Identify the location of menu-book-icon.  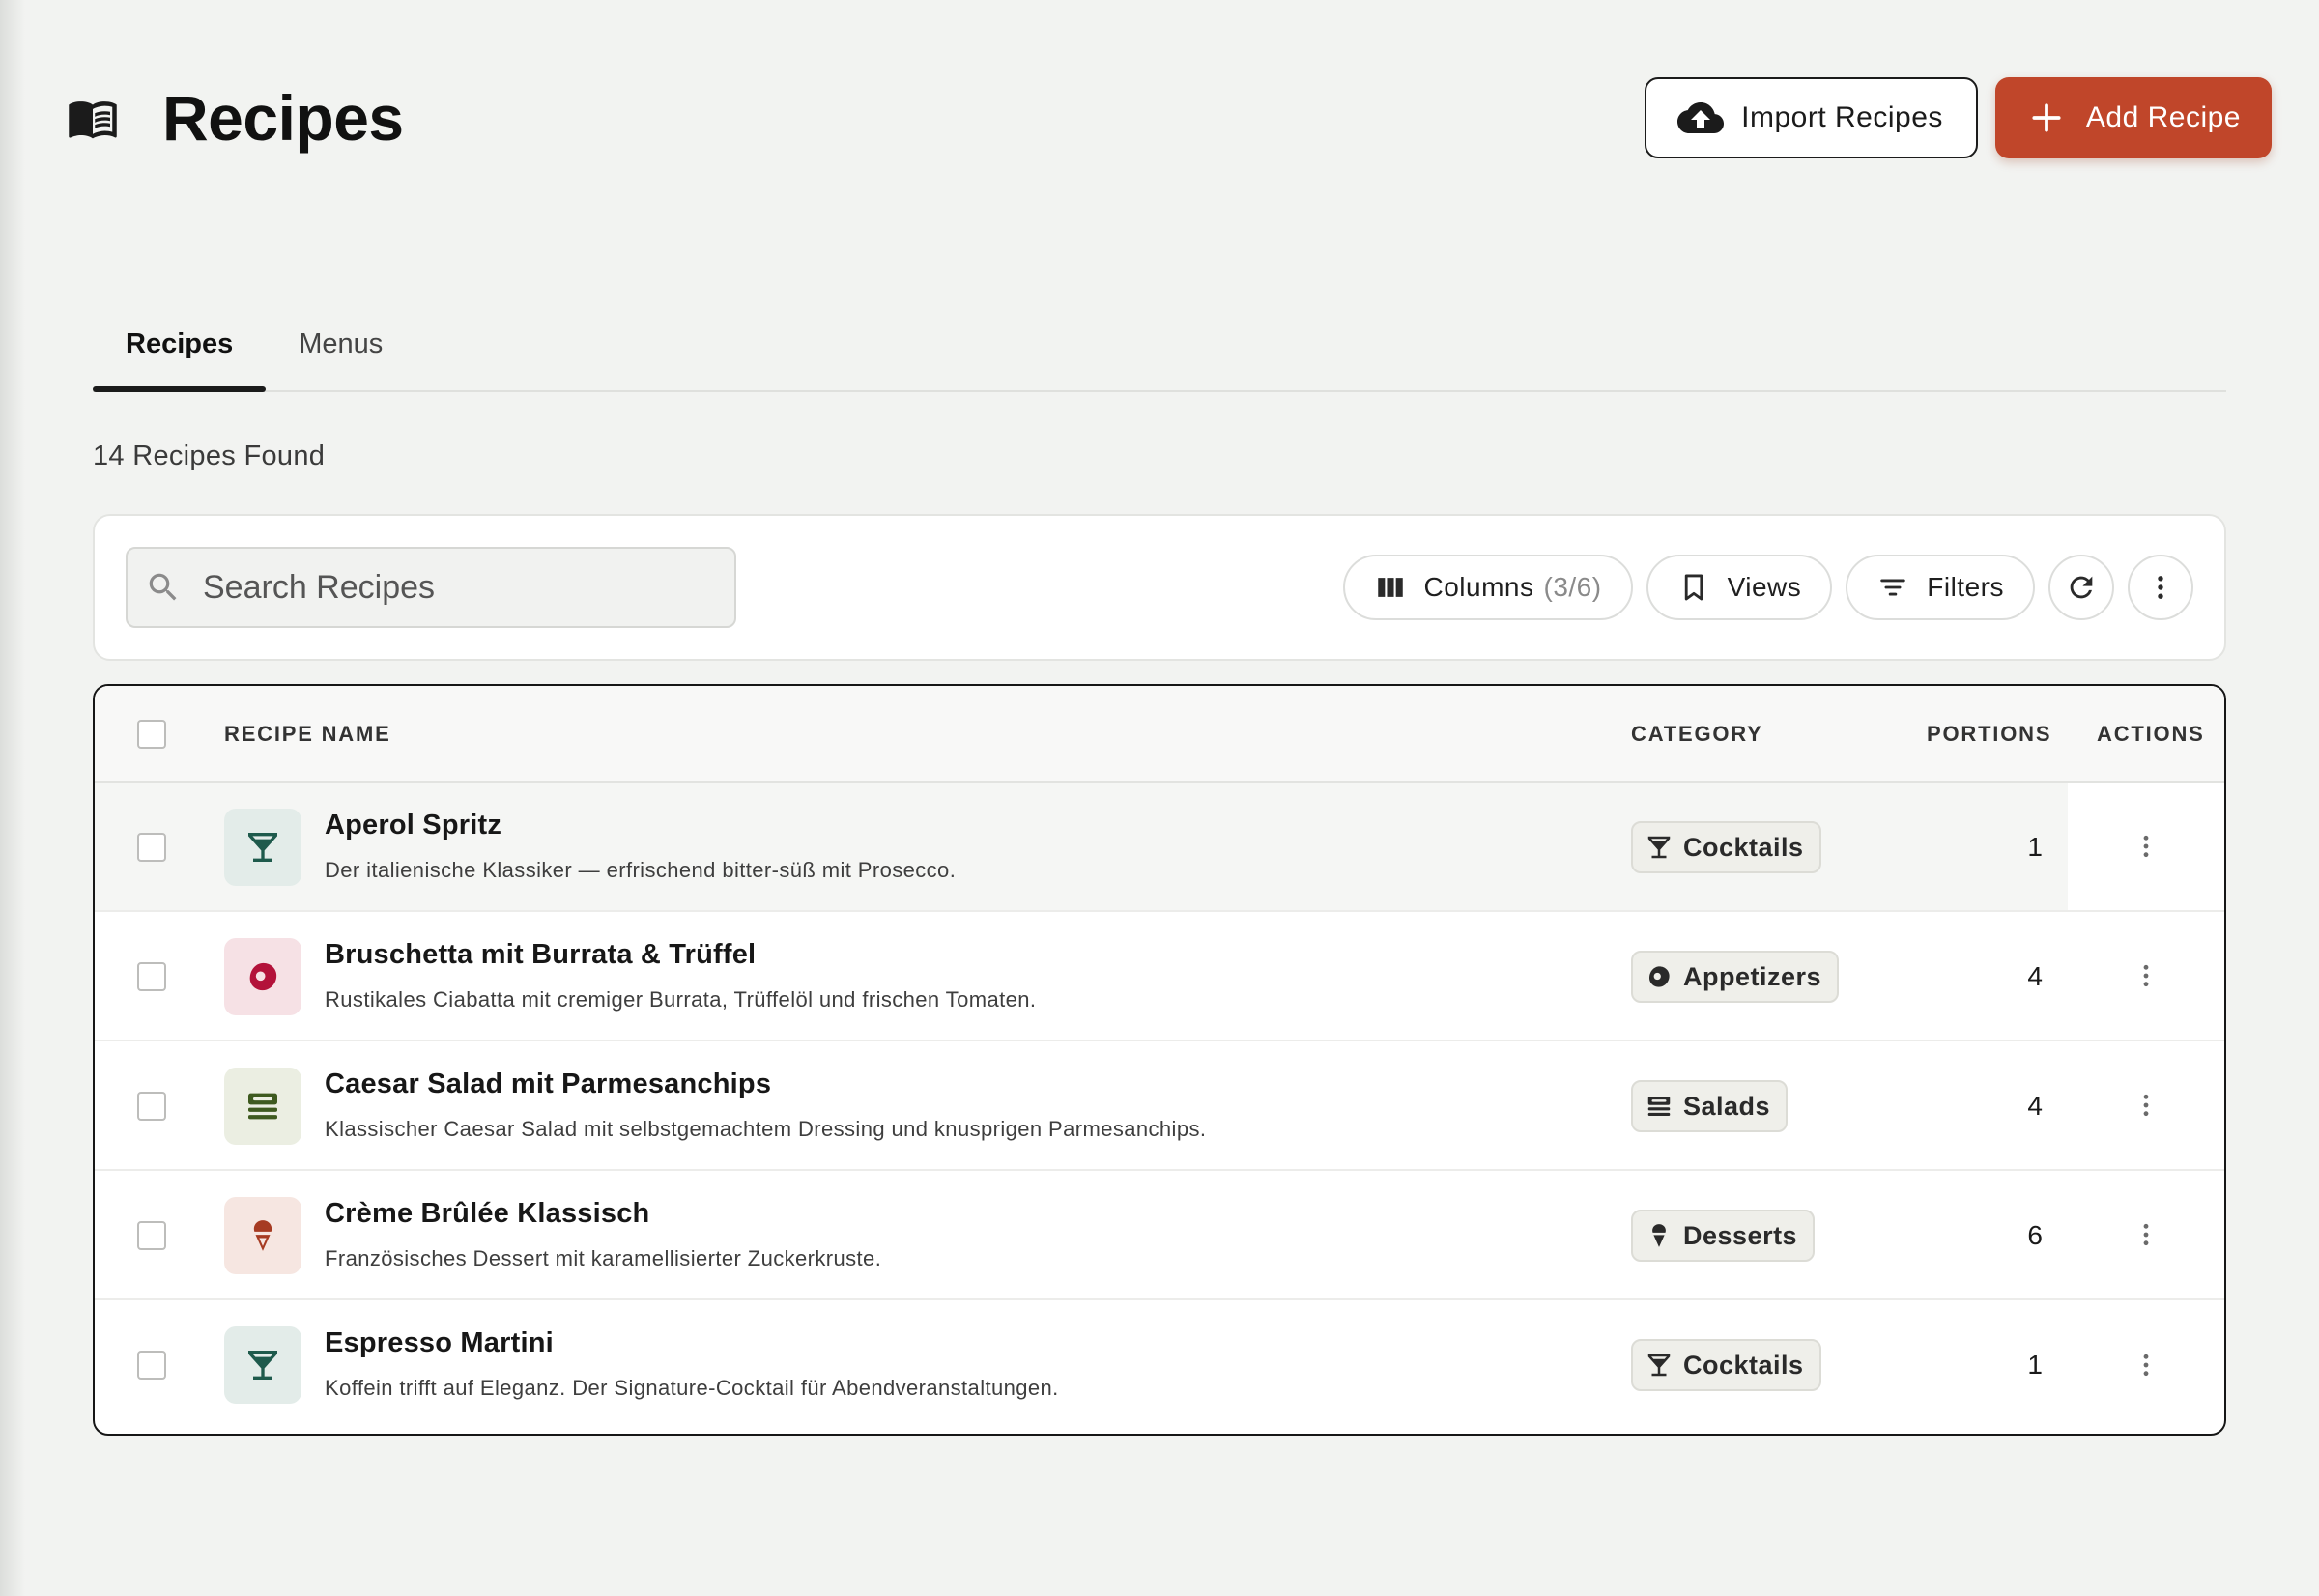
(93, 118).